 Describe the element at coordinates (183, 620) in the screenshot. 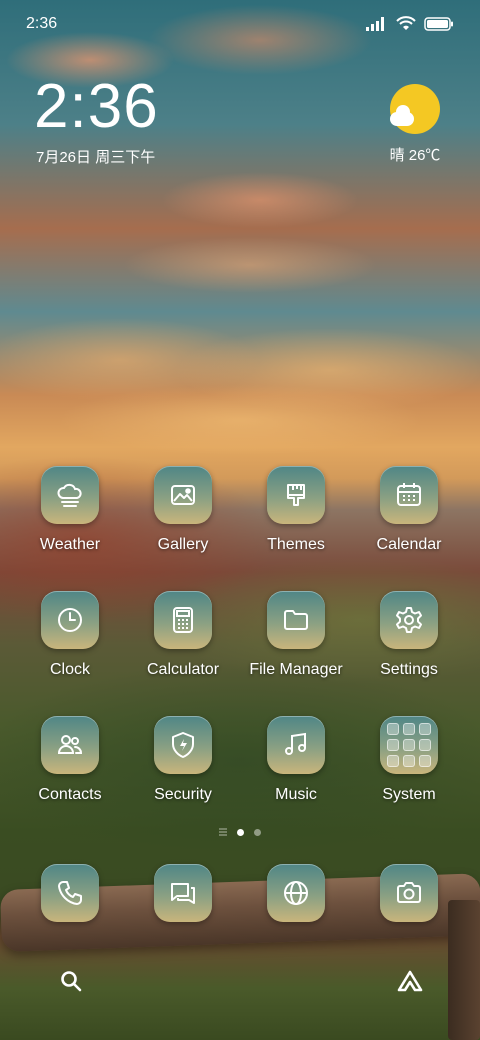

I see `calculator-icon` at that location.